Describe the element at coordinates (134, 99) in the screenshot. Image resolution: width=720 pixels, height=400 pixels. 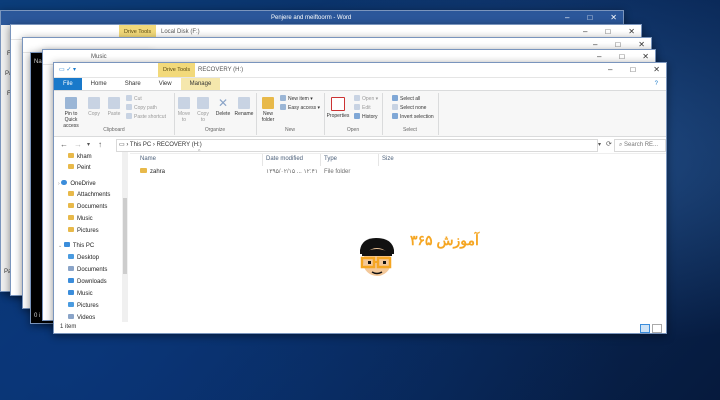
I see `cut-button: Cut` at that location.